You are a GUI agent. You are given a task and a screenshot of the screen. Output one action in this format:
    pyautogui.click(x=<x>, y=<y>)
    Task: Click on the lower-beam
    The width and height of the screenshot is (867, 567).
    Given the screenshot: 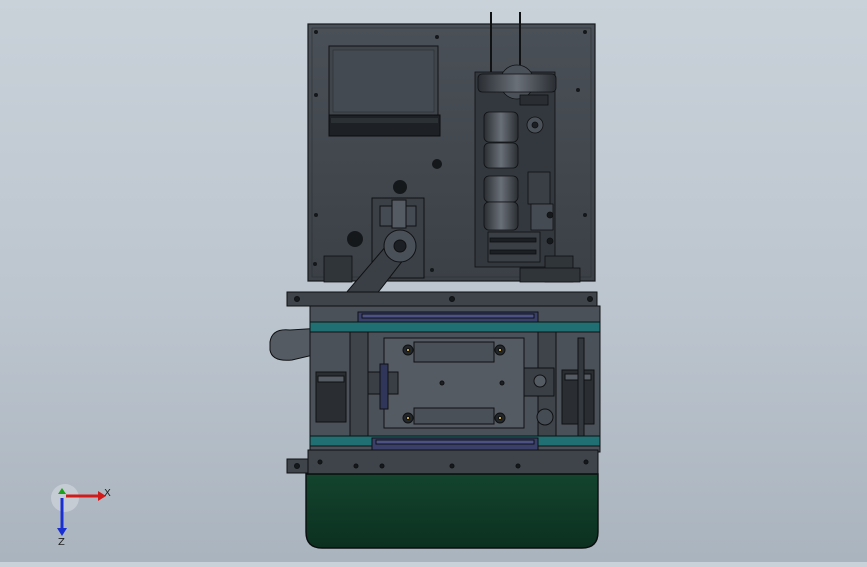 What is the action you would take?
    pyautogui.click(x=442, y=462)
    